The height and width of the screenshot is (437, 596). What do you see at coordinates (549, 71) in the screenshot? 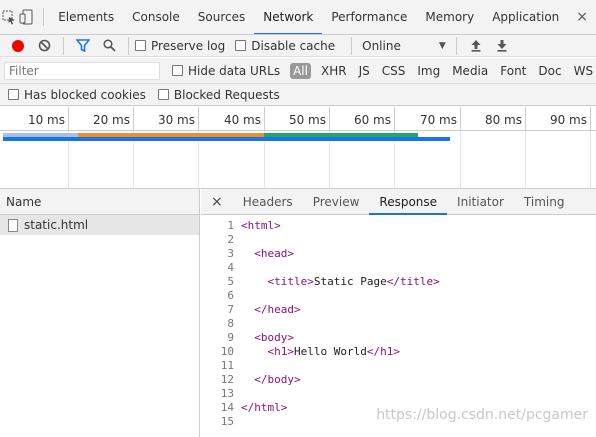
I see `filter-type-doc: Doc` at bounding box center [549, 71].